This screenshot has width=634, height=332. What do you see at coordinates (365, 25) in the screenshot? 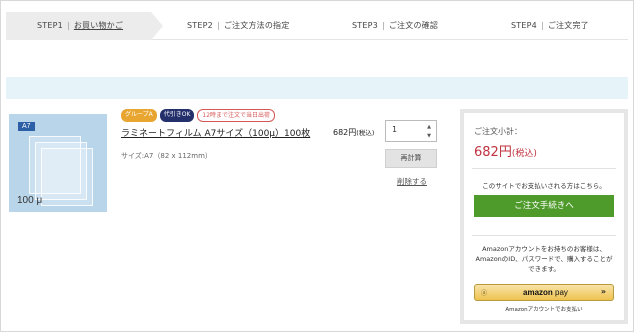
I see `step-3-number: STEP3` at bounding box center [365, 25].